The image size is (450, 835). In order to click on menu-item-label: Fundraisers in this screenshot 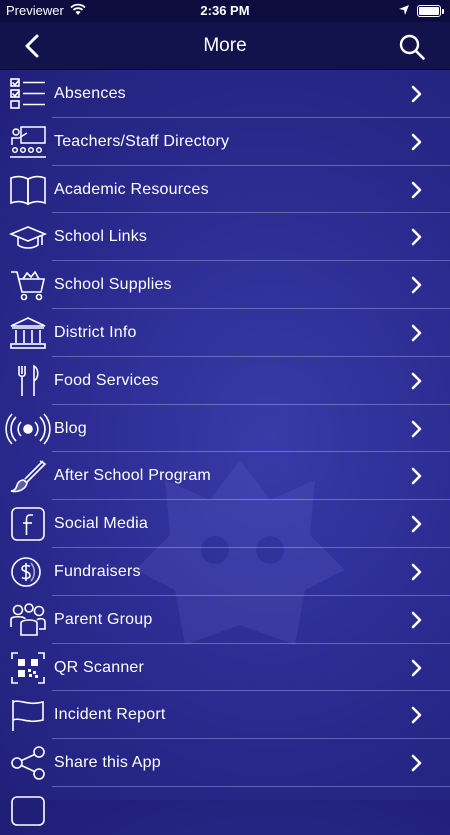, I will do `click(97, 571)`.